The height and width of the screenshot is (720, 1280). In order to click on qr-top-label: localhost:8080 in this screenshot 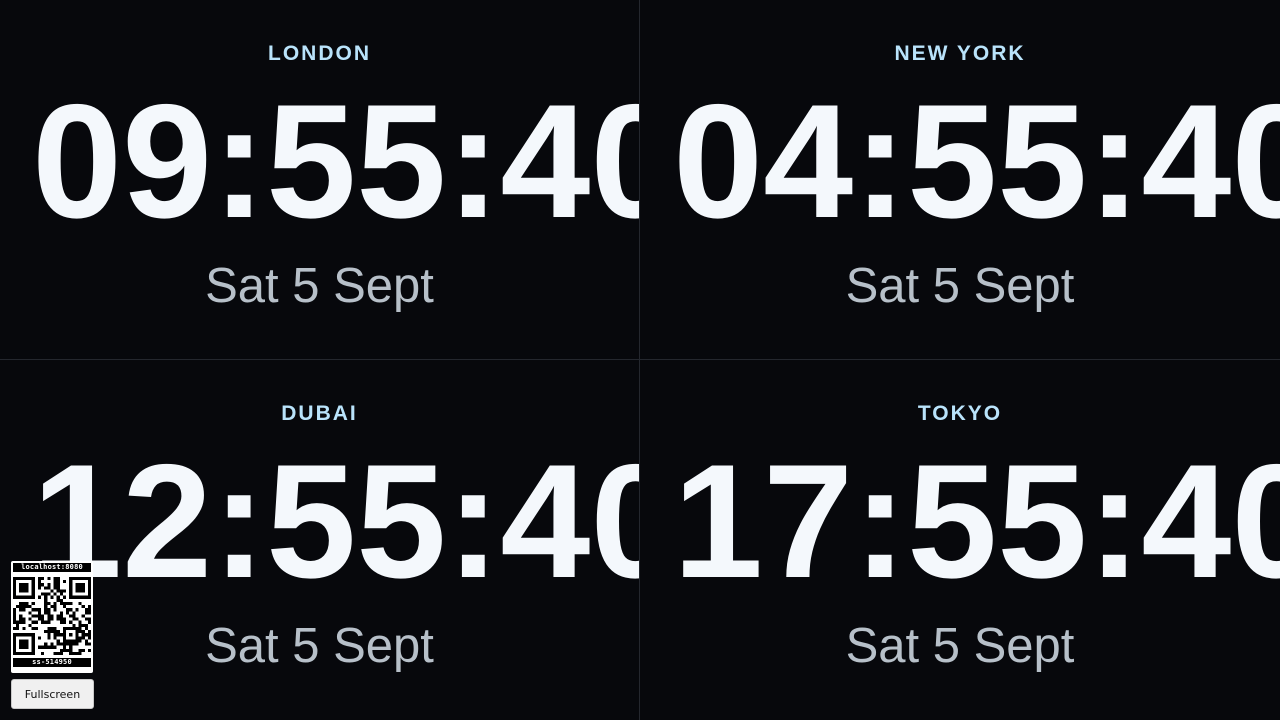, I will do `click(52, 567)`.